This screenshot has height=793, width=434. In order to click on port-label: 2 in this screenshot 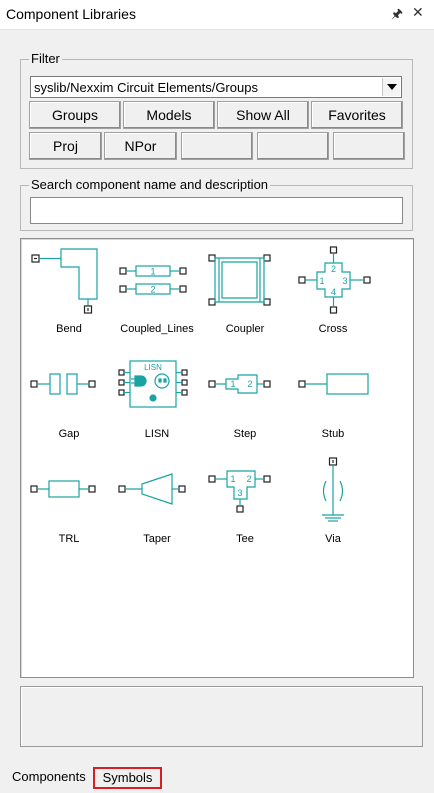, I will do `click(152, 290)`.